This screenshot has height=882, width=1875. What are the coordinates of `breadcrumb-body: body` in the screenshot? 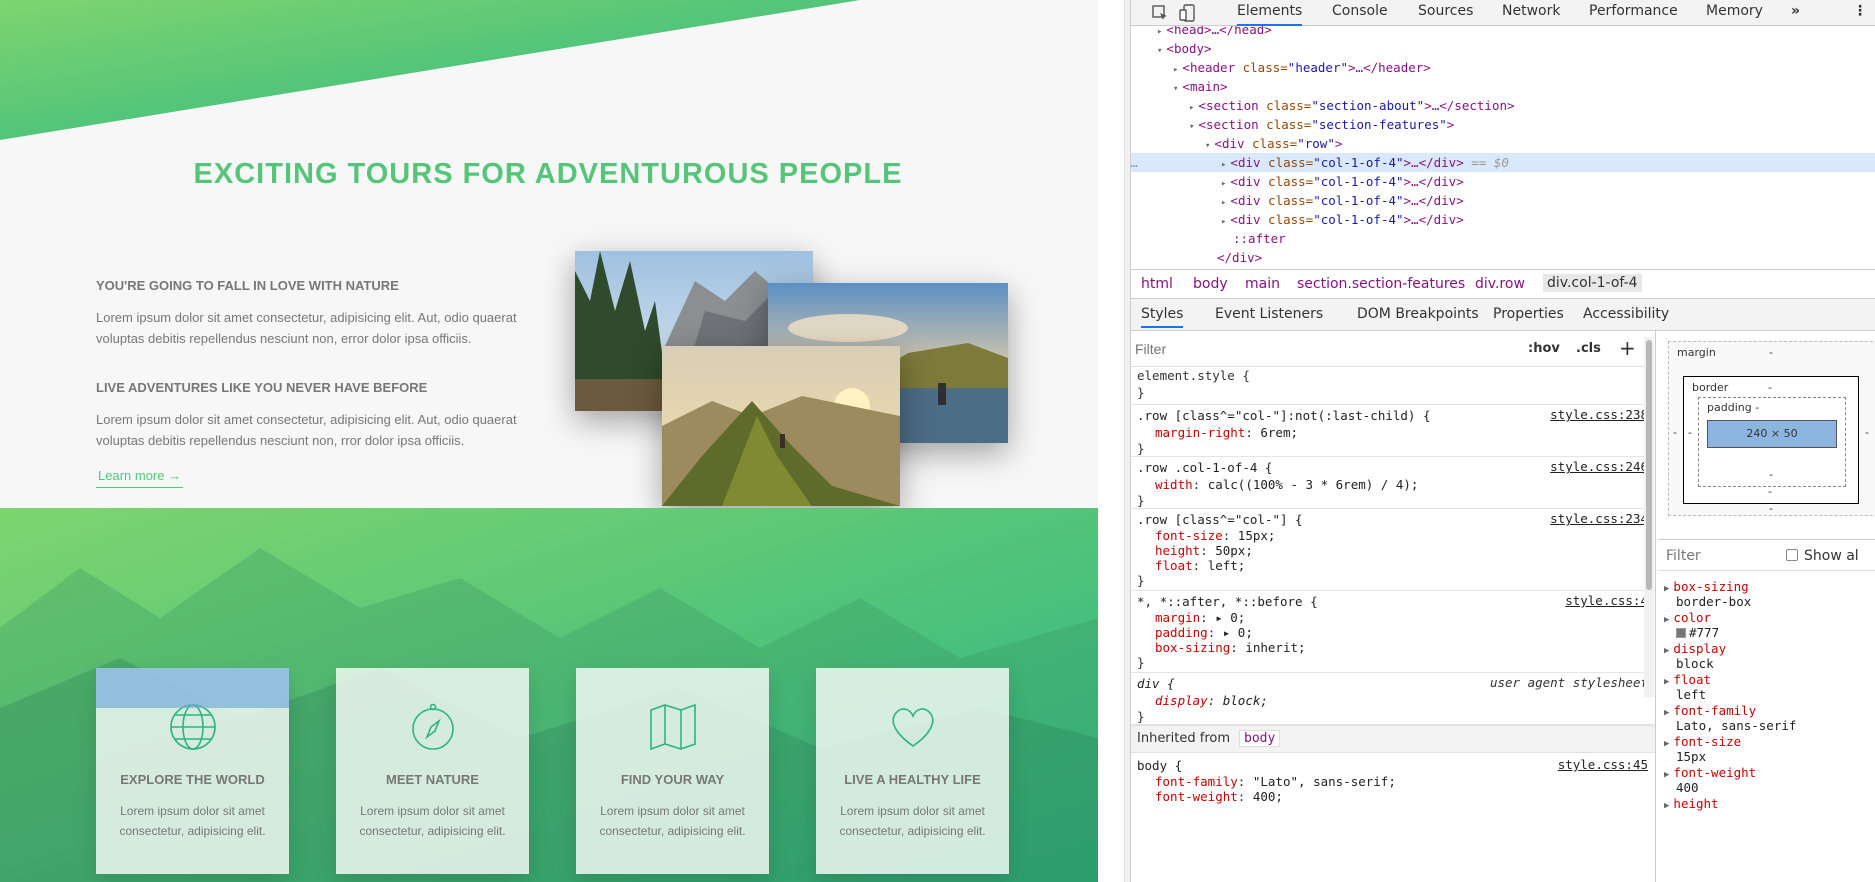 It's located at (1210, 284).